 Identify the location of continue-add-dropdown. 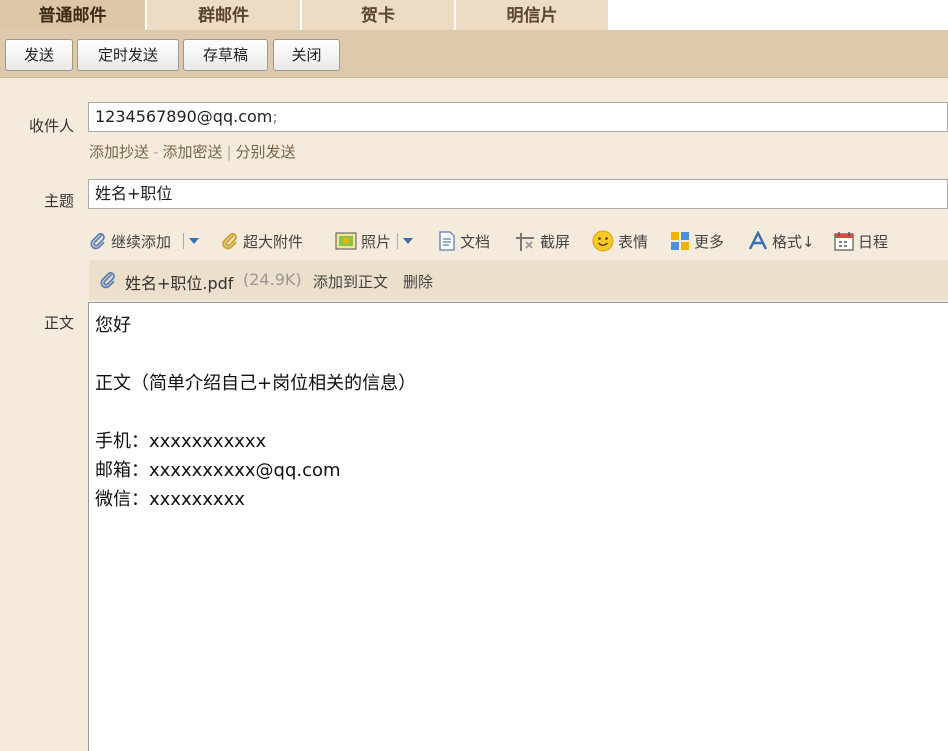
(191, 241).